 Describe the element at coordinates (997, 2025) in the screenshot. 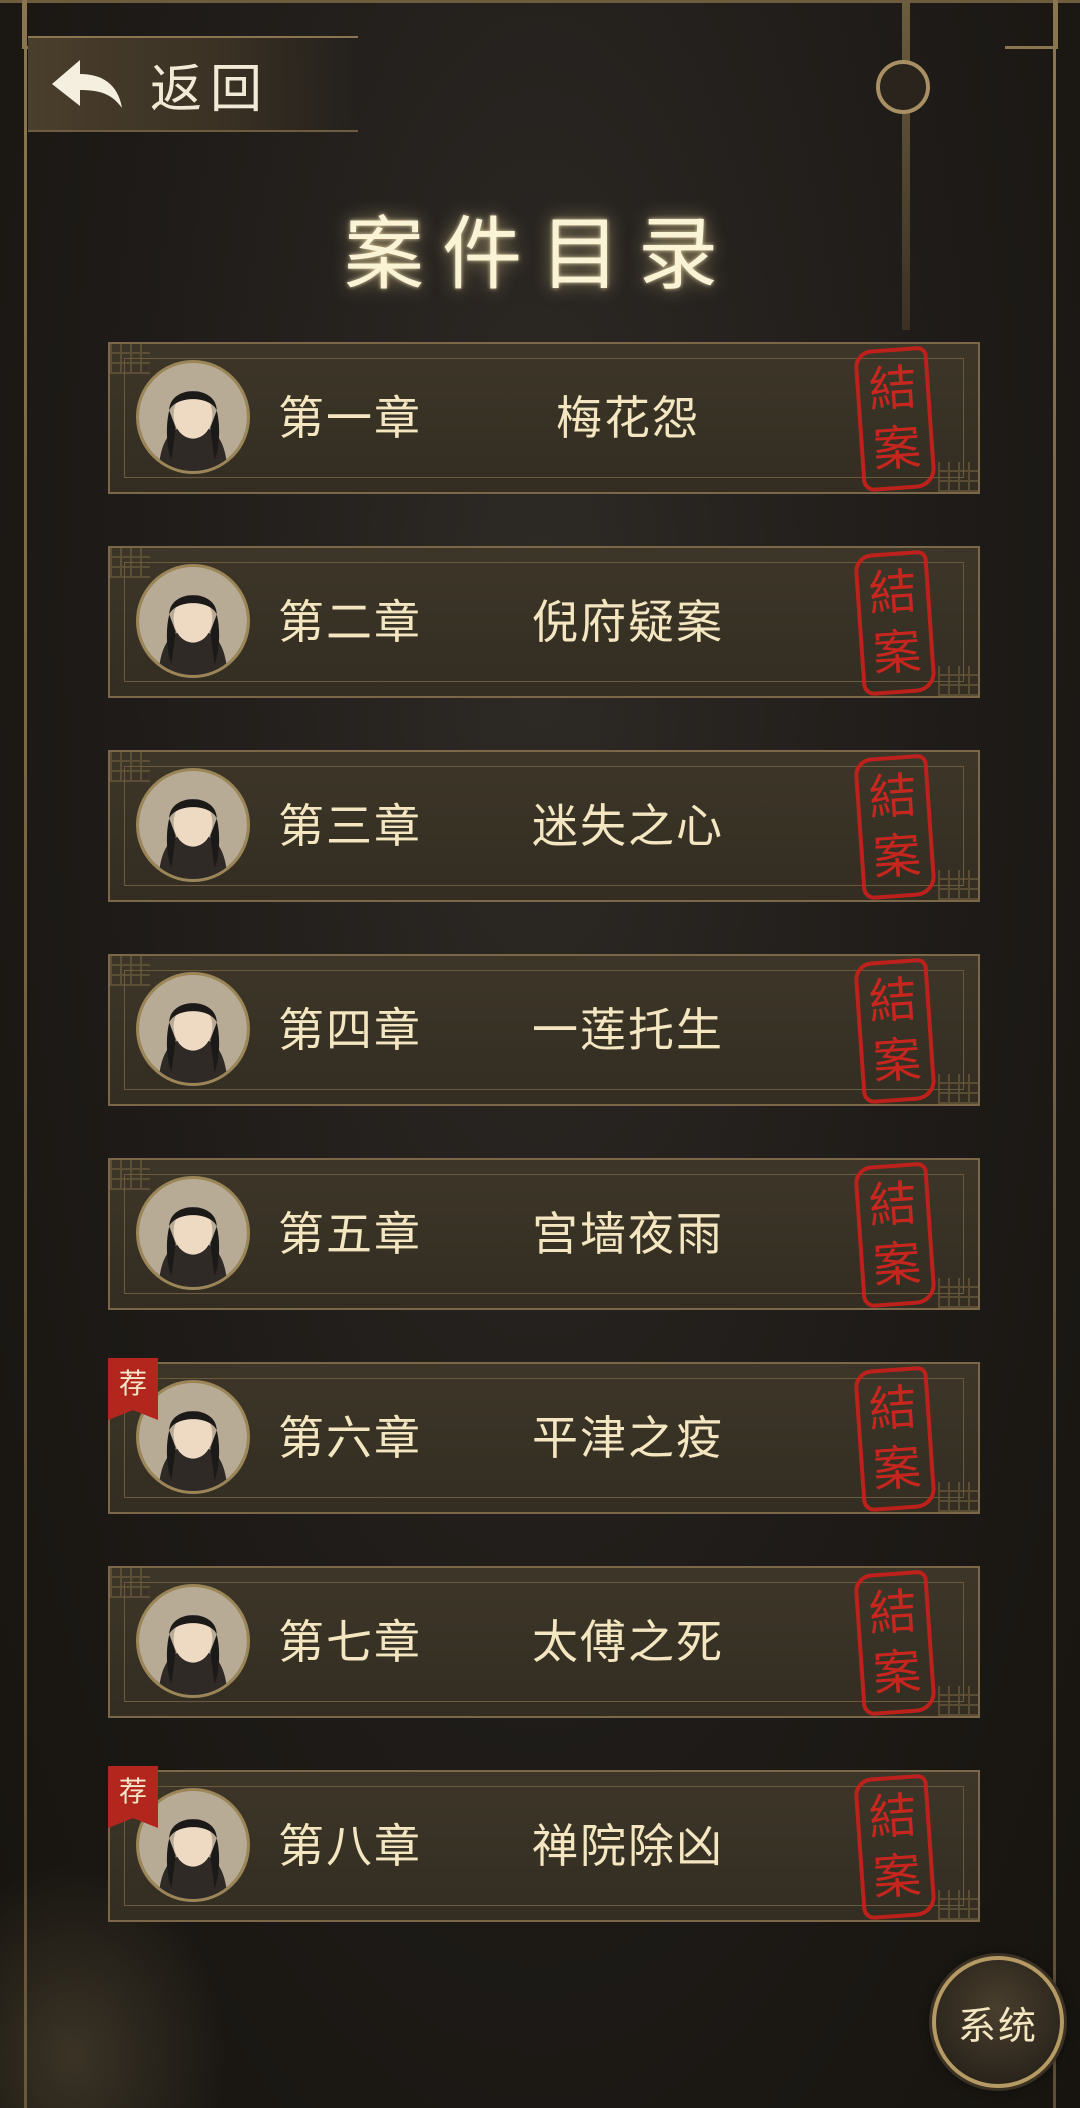

I see `system-button-label: 系统` at that location.